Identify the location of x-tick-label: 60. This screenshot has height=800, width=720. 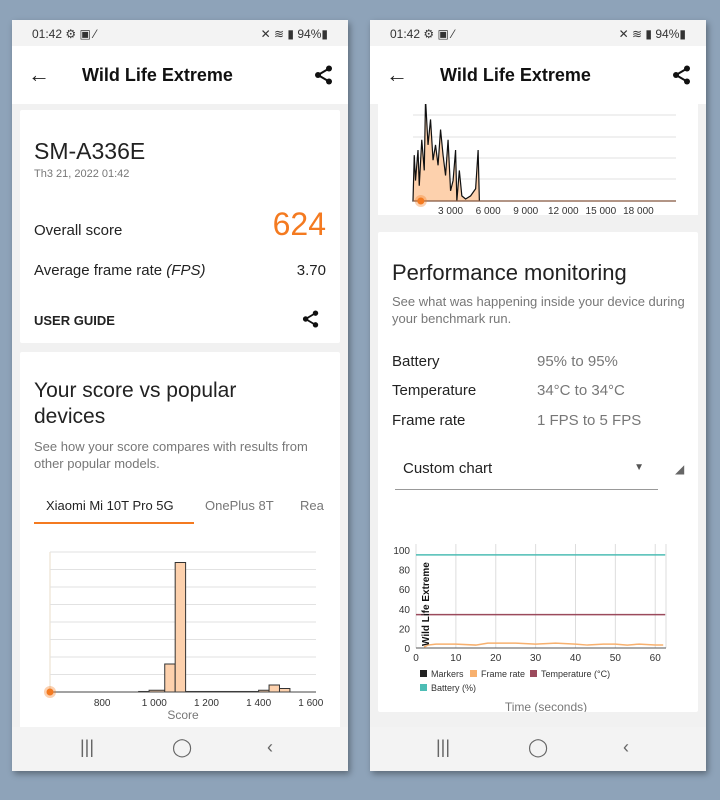
(656, 658).